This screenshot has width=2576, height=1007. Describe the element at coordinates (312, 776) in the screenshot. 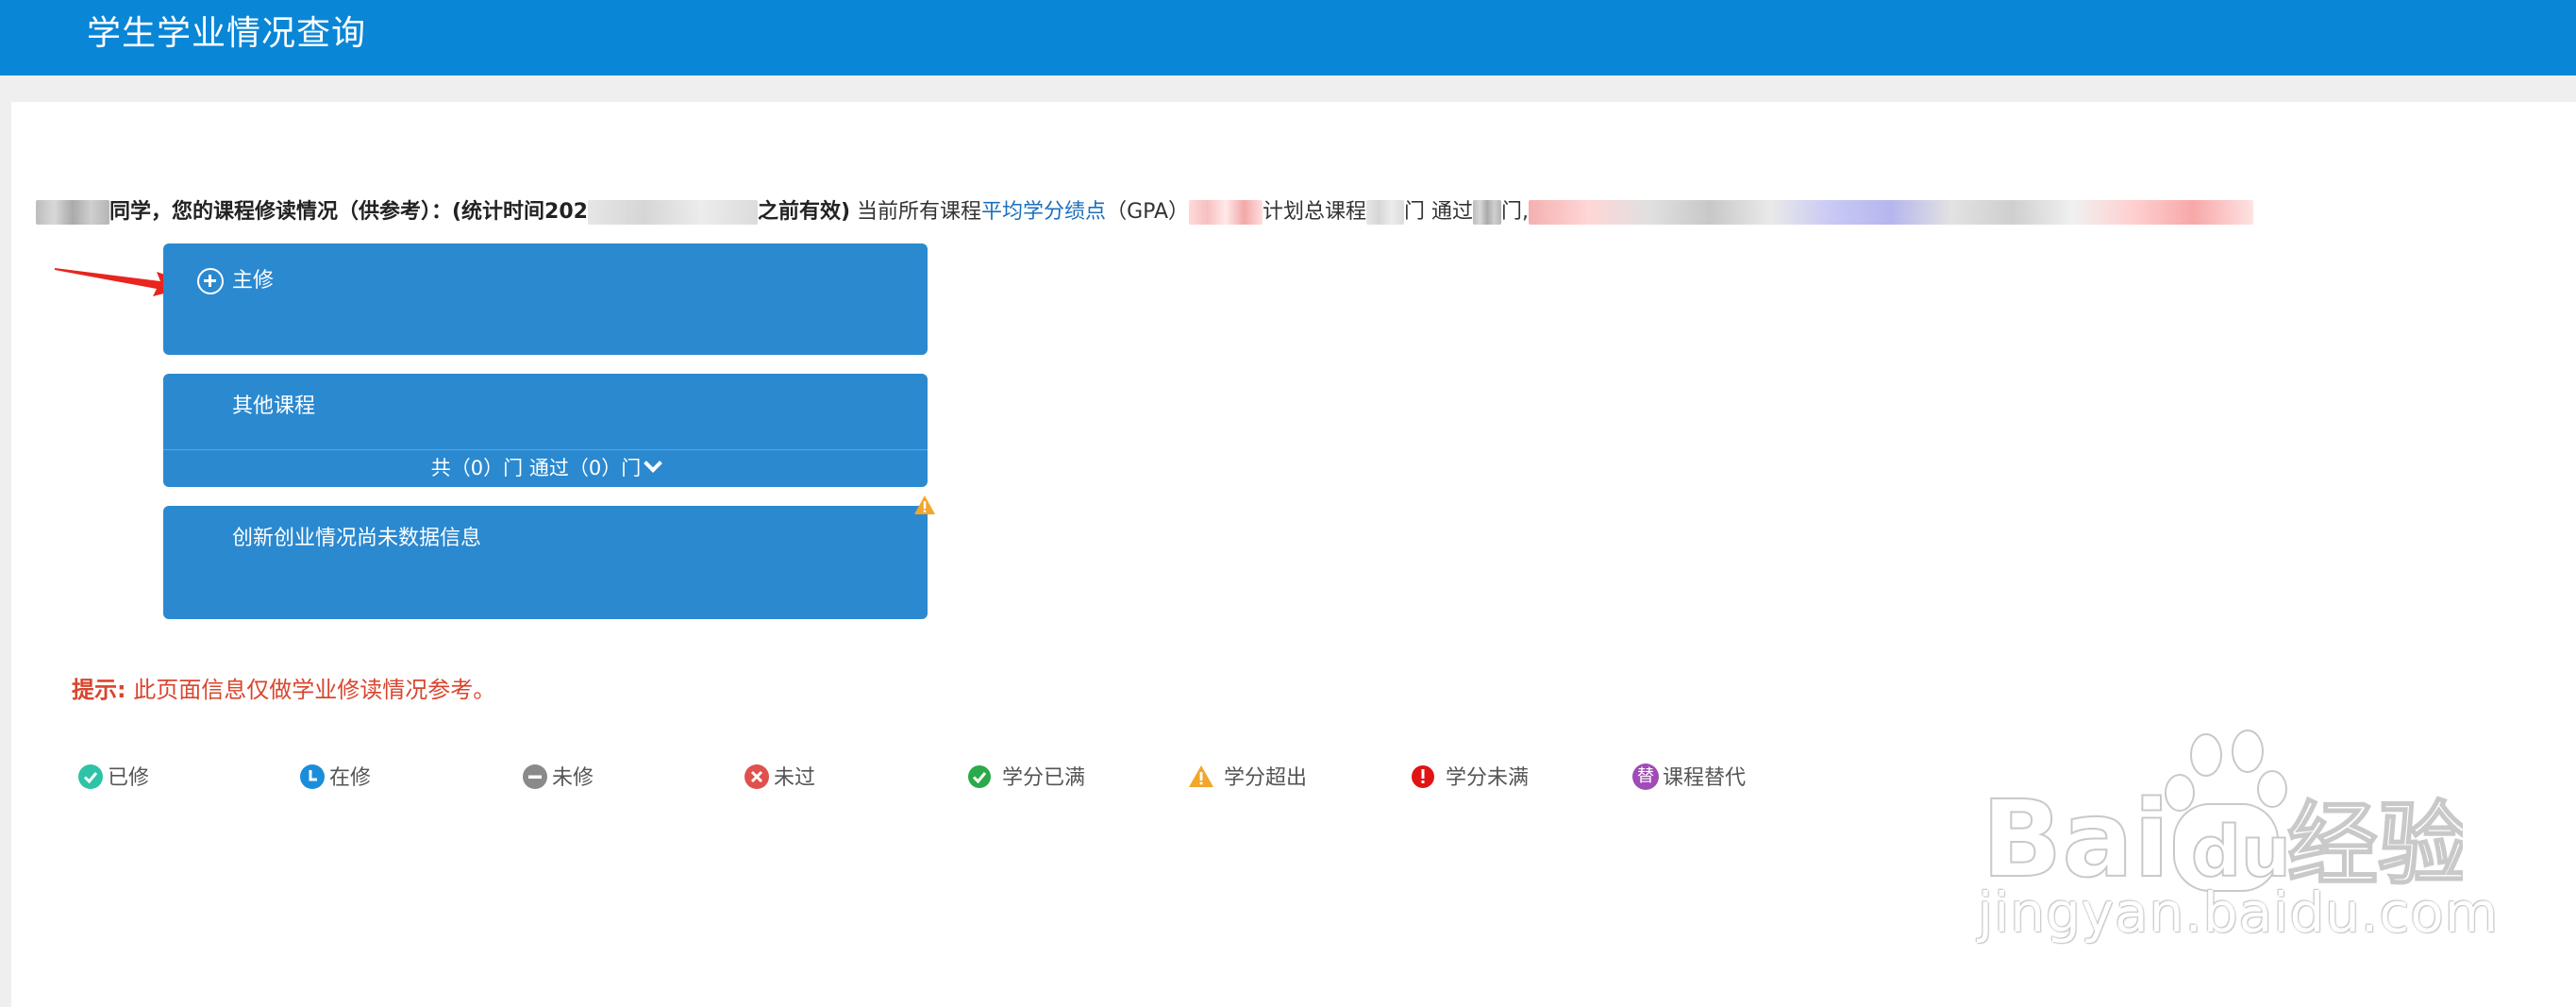

I see `clock-icon` at that location.